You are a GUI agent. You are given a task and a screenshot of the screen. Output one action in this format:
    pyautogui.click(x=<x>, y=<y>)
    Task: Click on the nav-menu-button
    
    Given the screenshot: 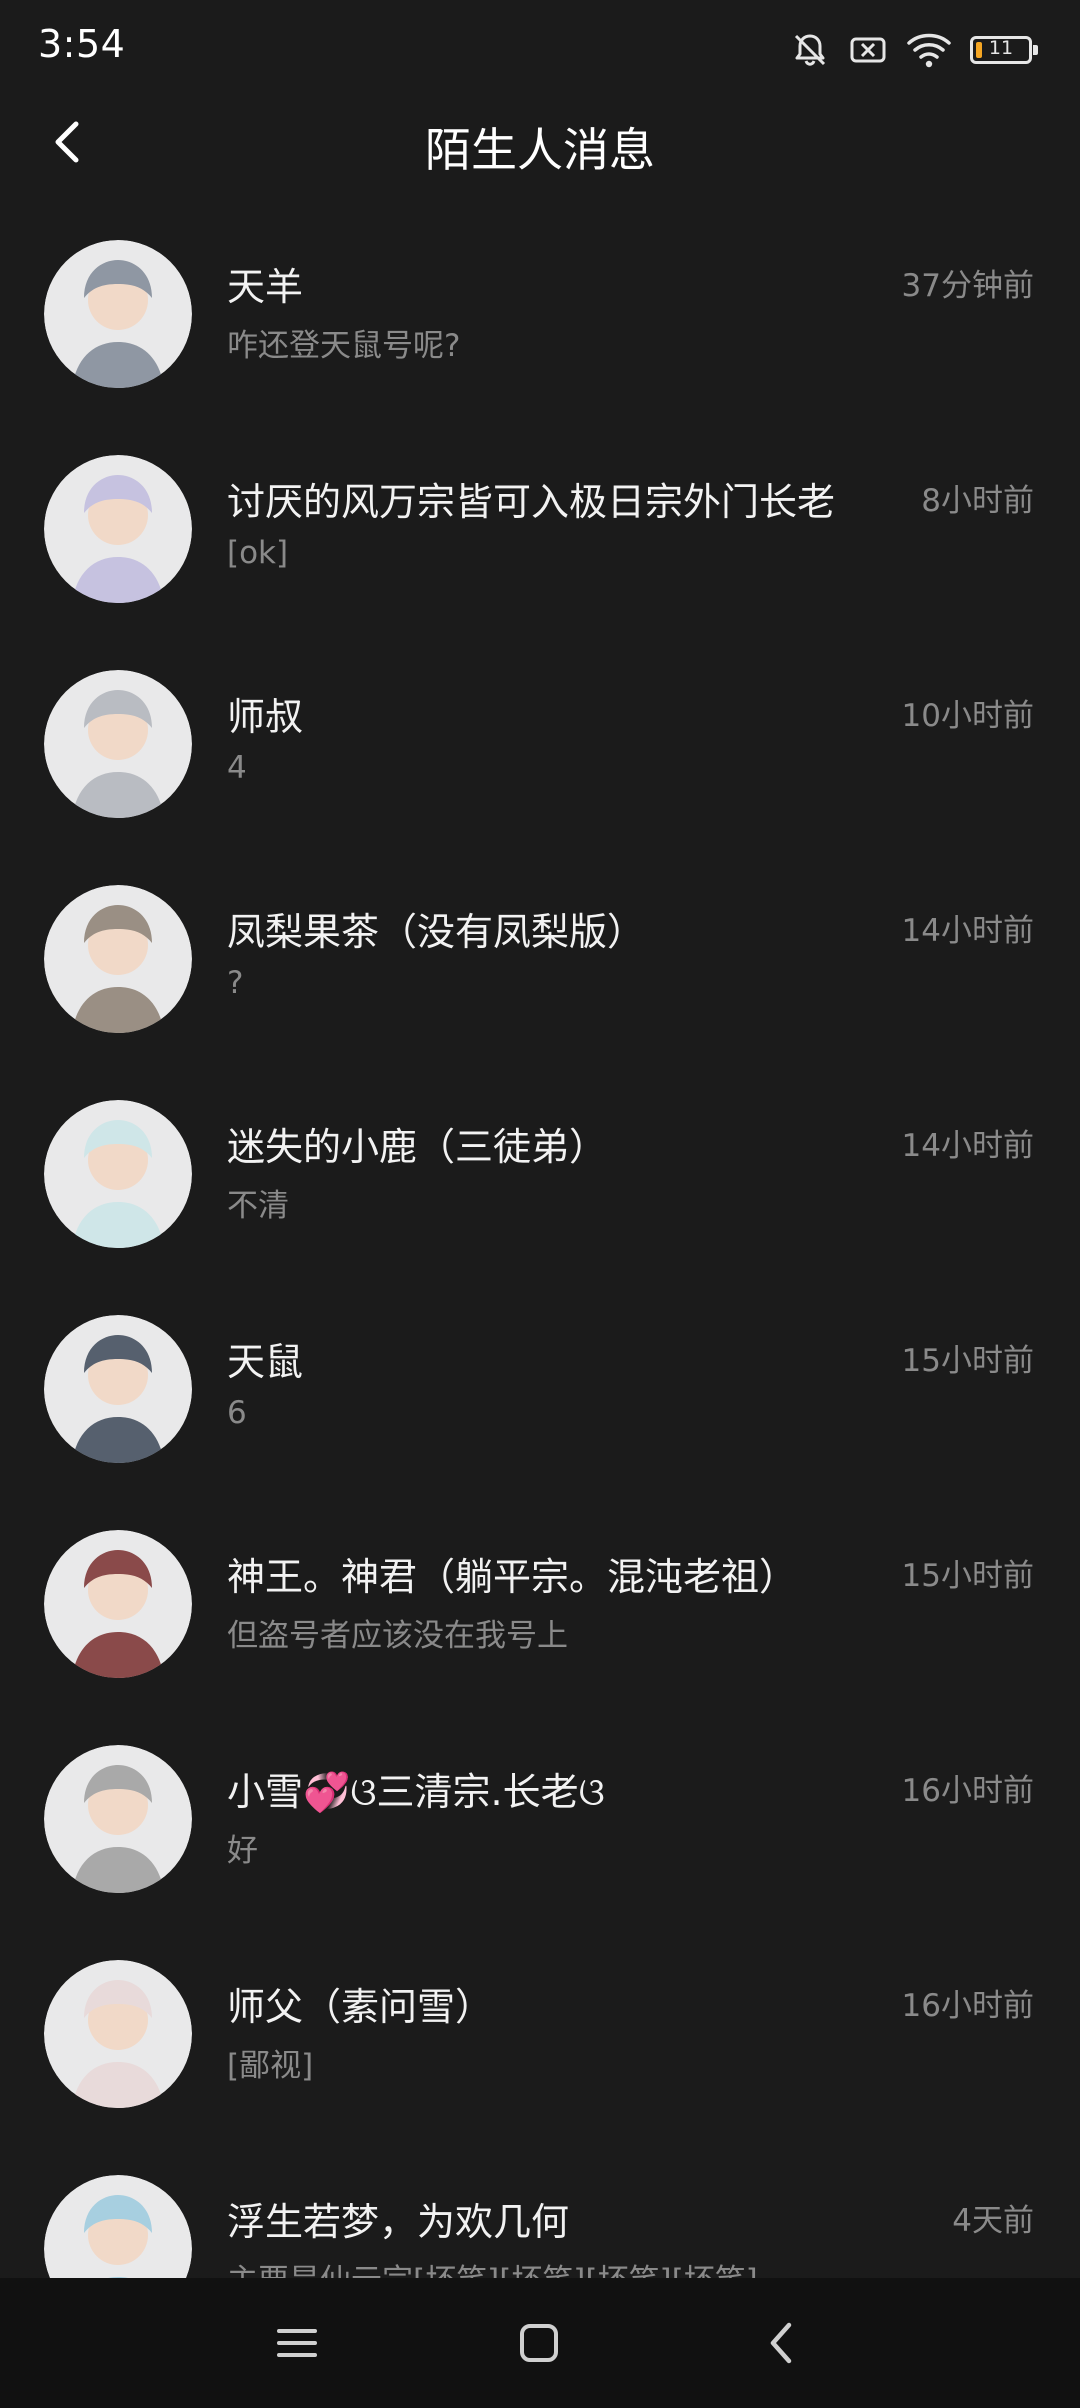 What is the action you would take?
    pyautogui.click(x=297, y=2343)
    